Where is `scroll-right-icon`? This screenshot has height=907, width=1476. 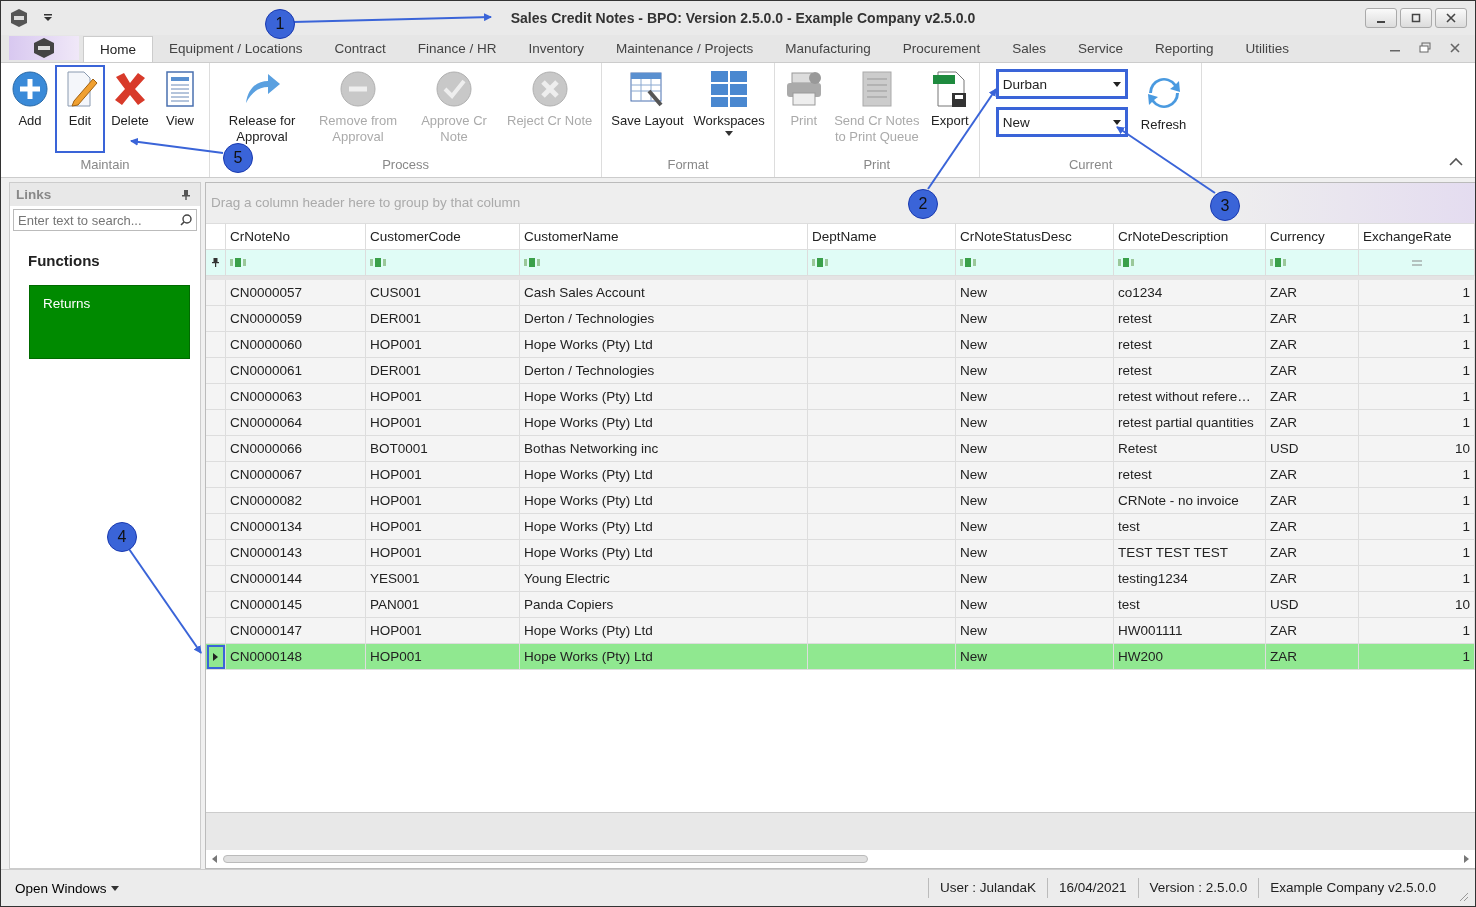 scroll-right-icon is located at coordinates (1466, 859).